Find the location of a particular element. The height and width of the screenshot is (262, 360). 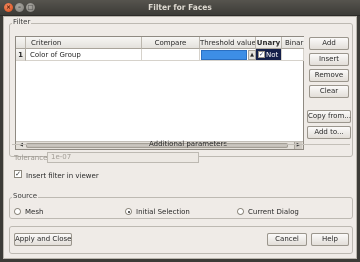

help-button: Help is located at coordinates (330, 239).